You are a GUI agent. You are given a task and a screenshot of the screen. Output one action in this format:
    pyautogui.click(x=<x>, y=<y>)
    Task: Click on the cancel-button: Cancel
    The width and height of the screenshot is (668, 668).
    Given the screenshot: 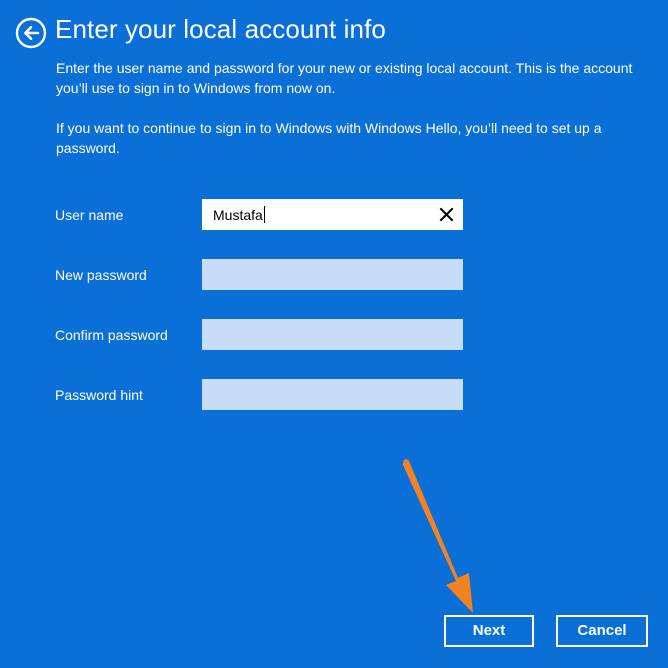 What is the action you would take?
    pyautogui.click(x=602, y=631)
    